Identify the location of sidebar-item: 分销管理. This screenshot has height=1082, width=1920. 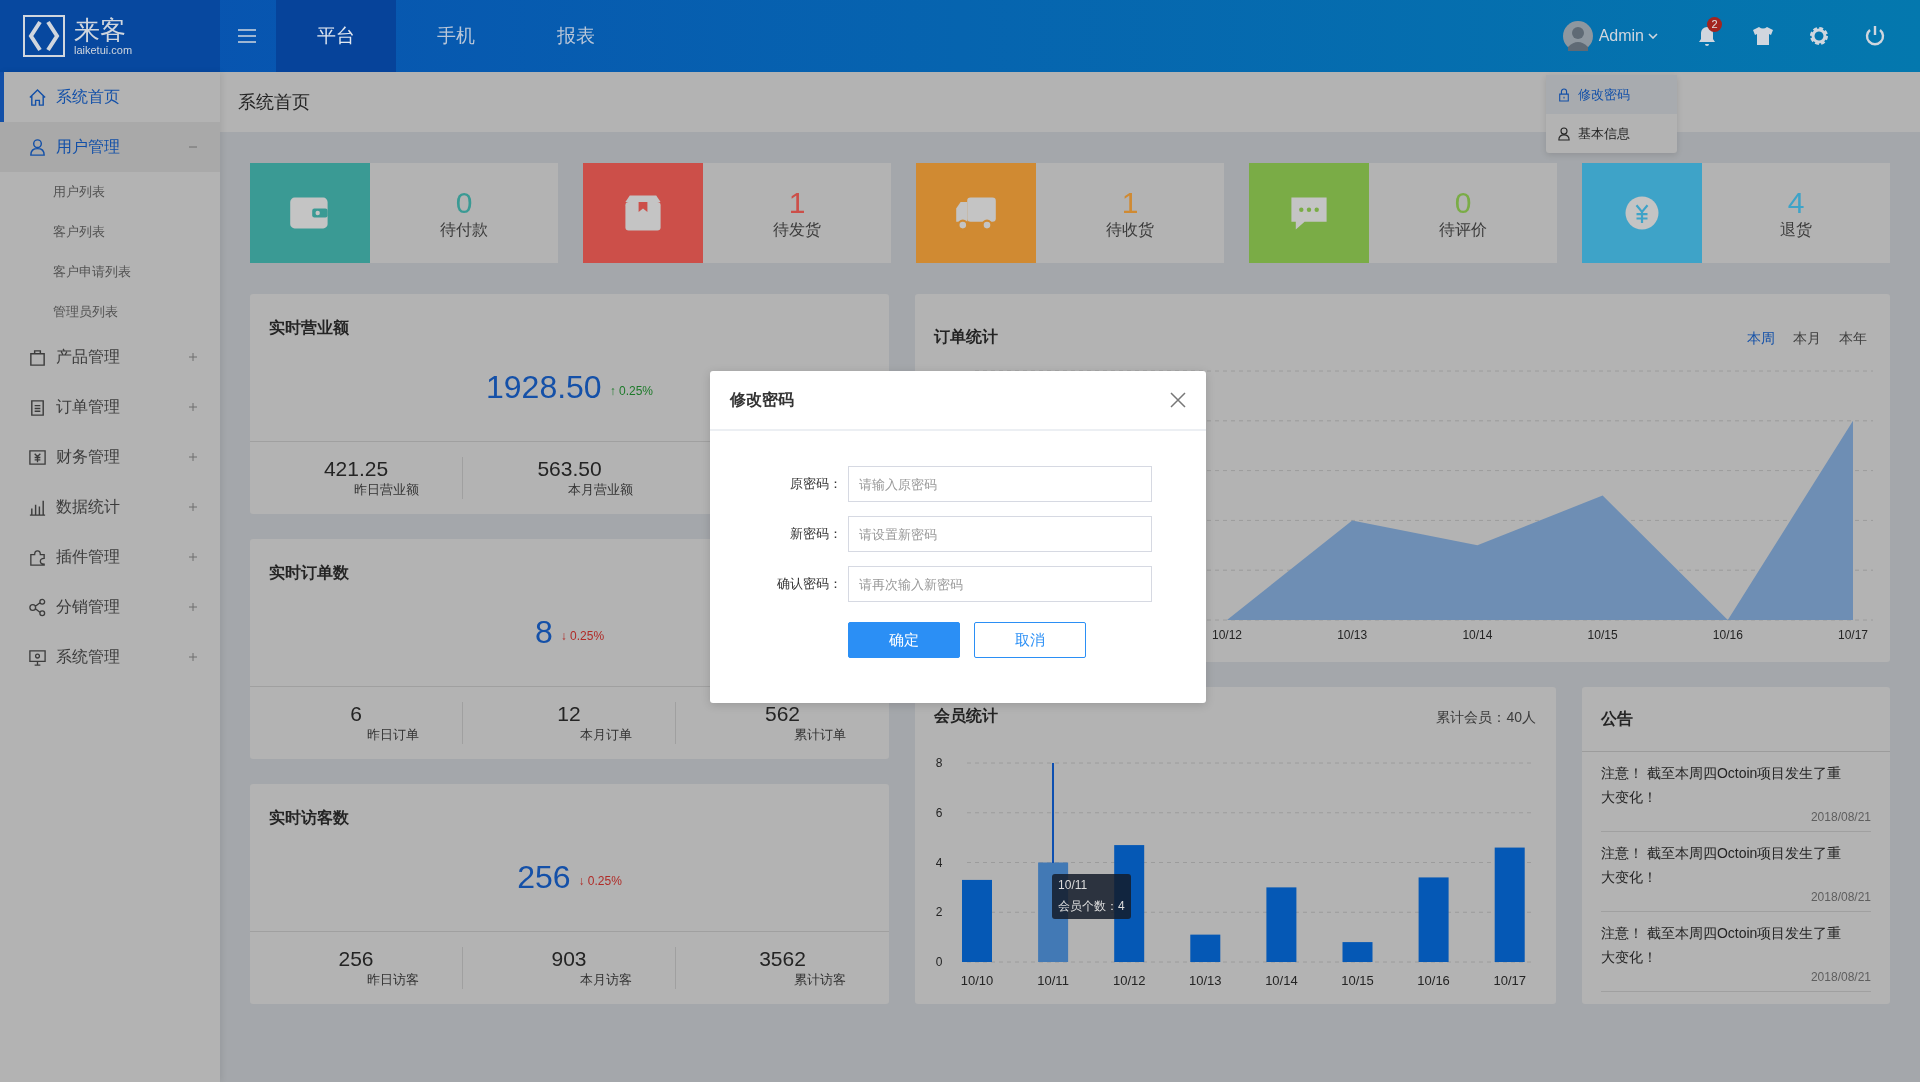
(110, 607).